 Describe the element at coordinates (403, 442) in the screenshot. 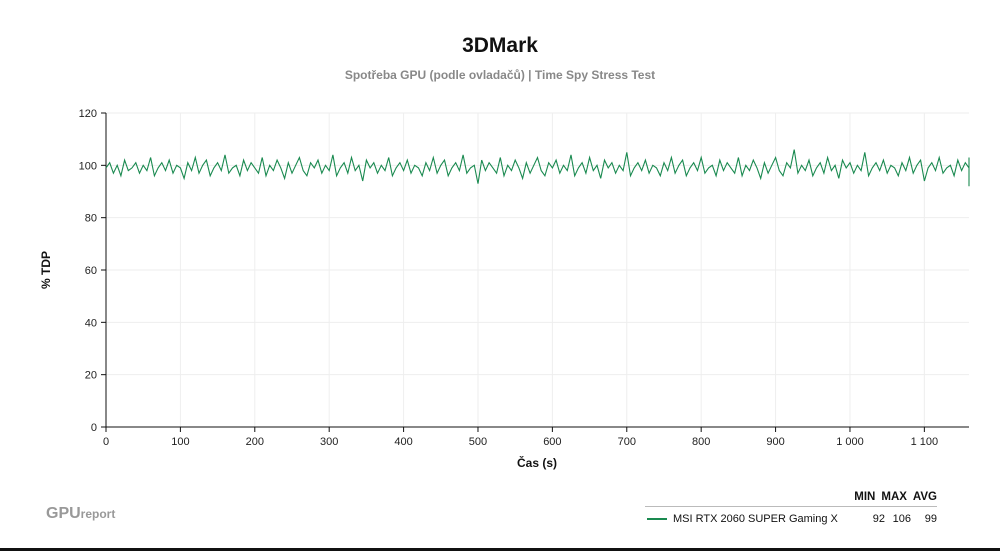

I see `x-tick-label: 400` at that location.